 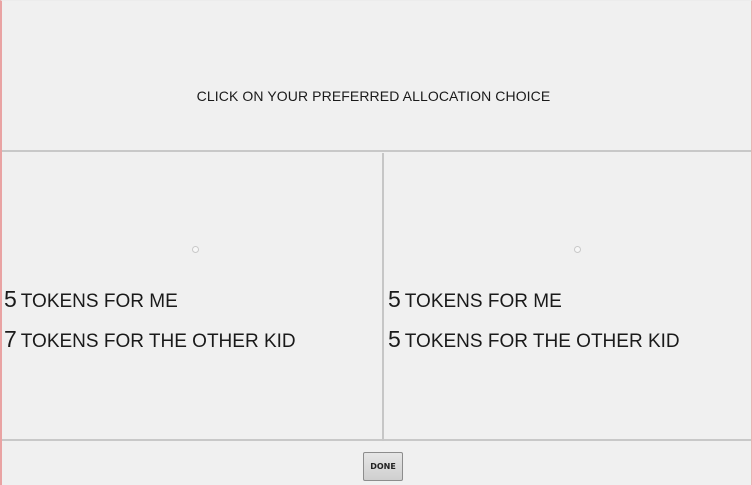 What do you see at coordinates (10, 339) in the screenshot?
I see `option-left-other-count: 7` at bounding box center [10, 339].